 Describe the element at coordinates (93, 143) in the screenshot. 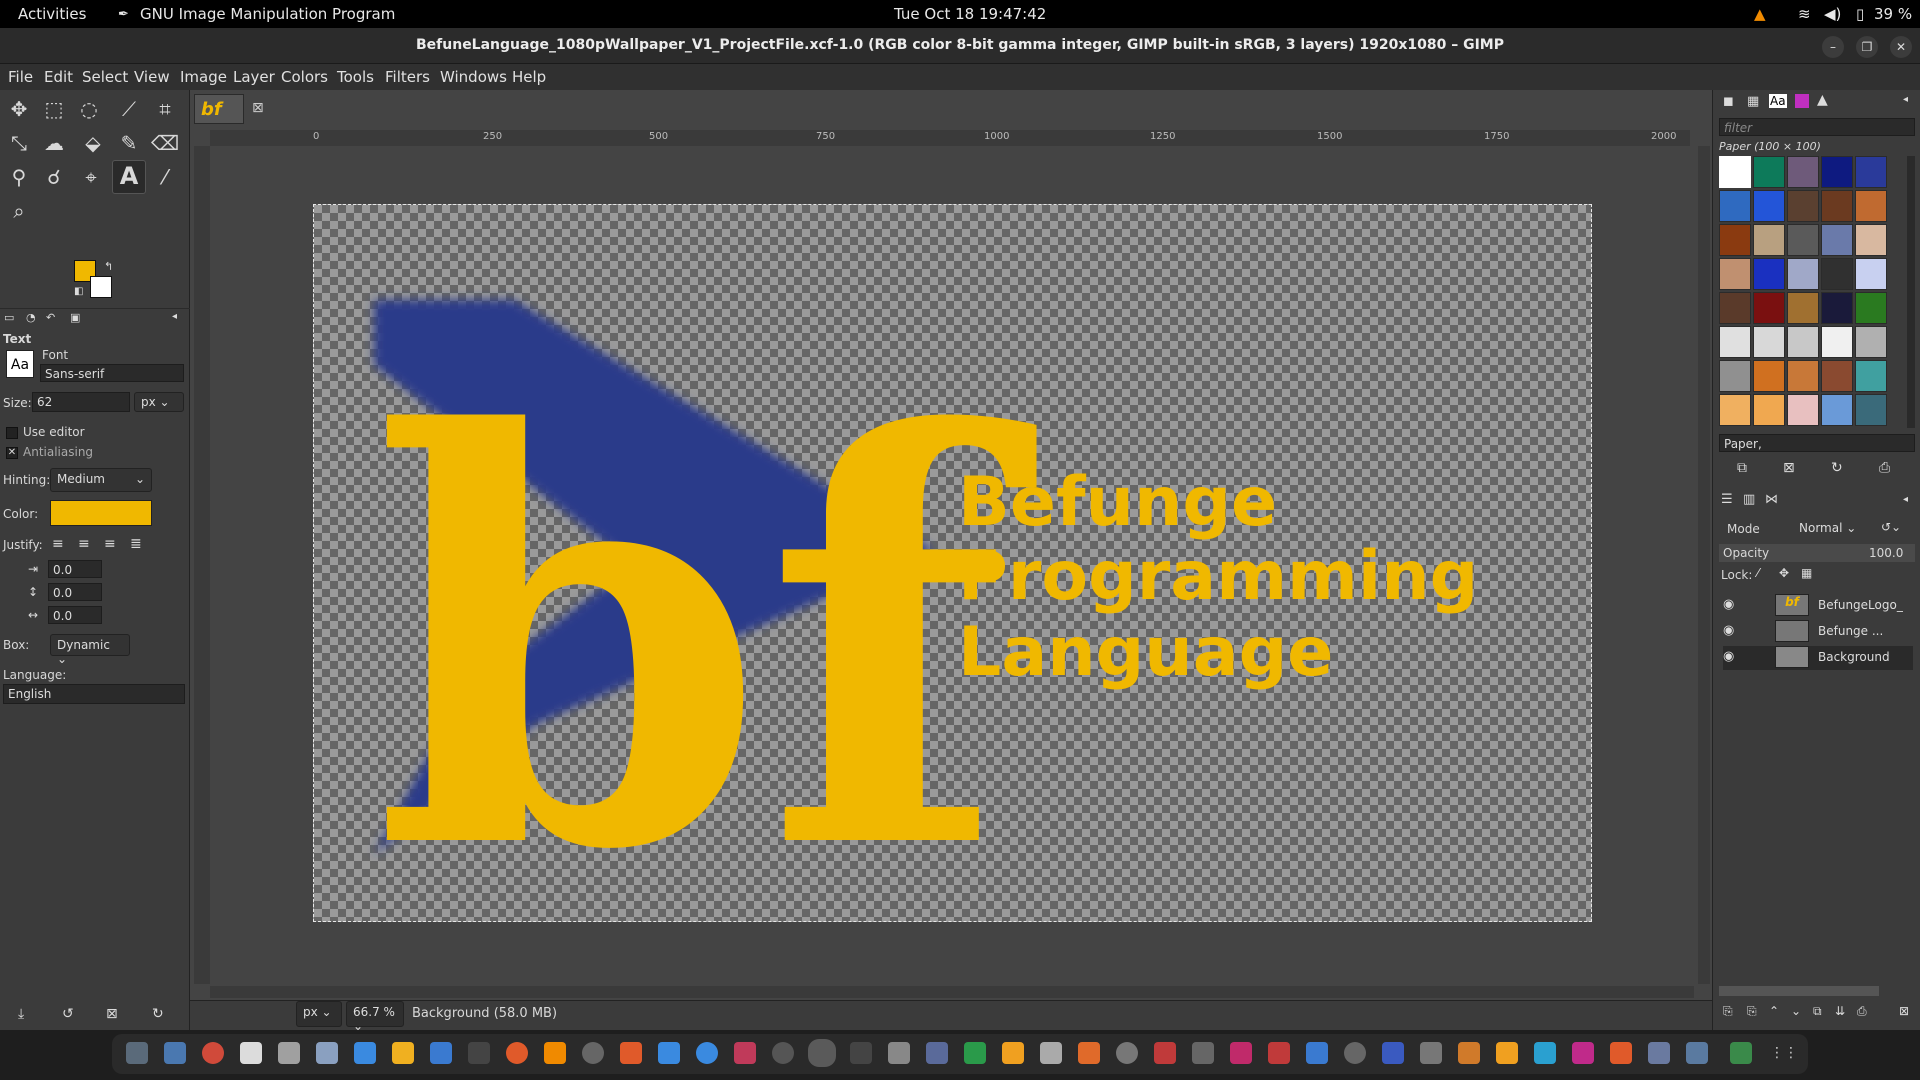

I see `bucket-fill-tool-icon: ⬙` at that location.